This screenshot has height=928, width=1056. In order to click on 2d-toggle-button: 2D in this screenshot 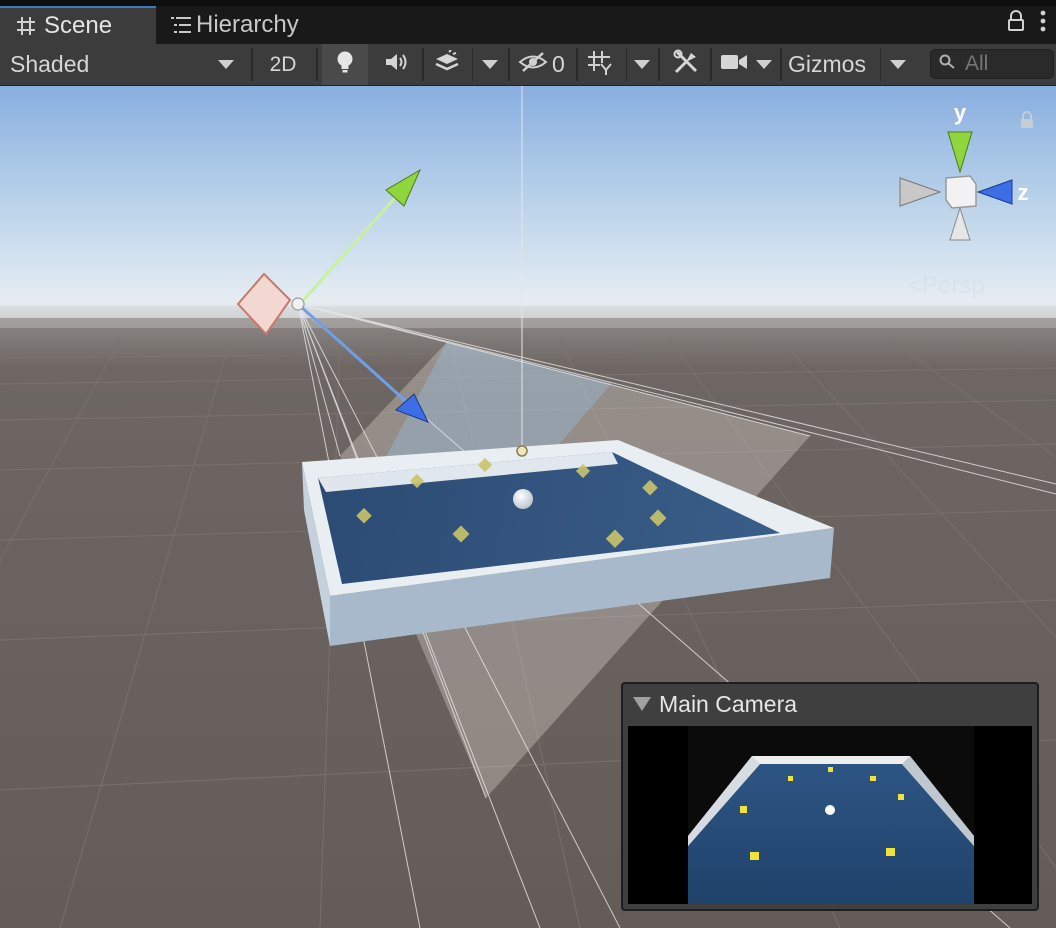, I will do `click(283, 64)`.